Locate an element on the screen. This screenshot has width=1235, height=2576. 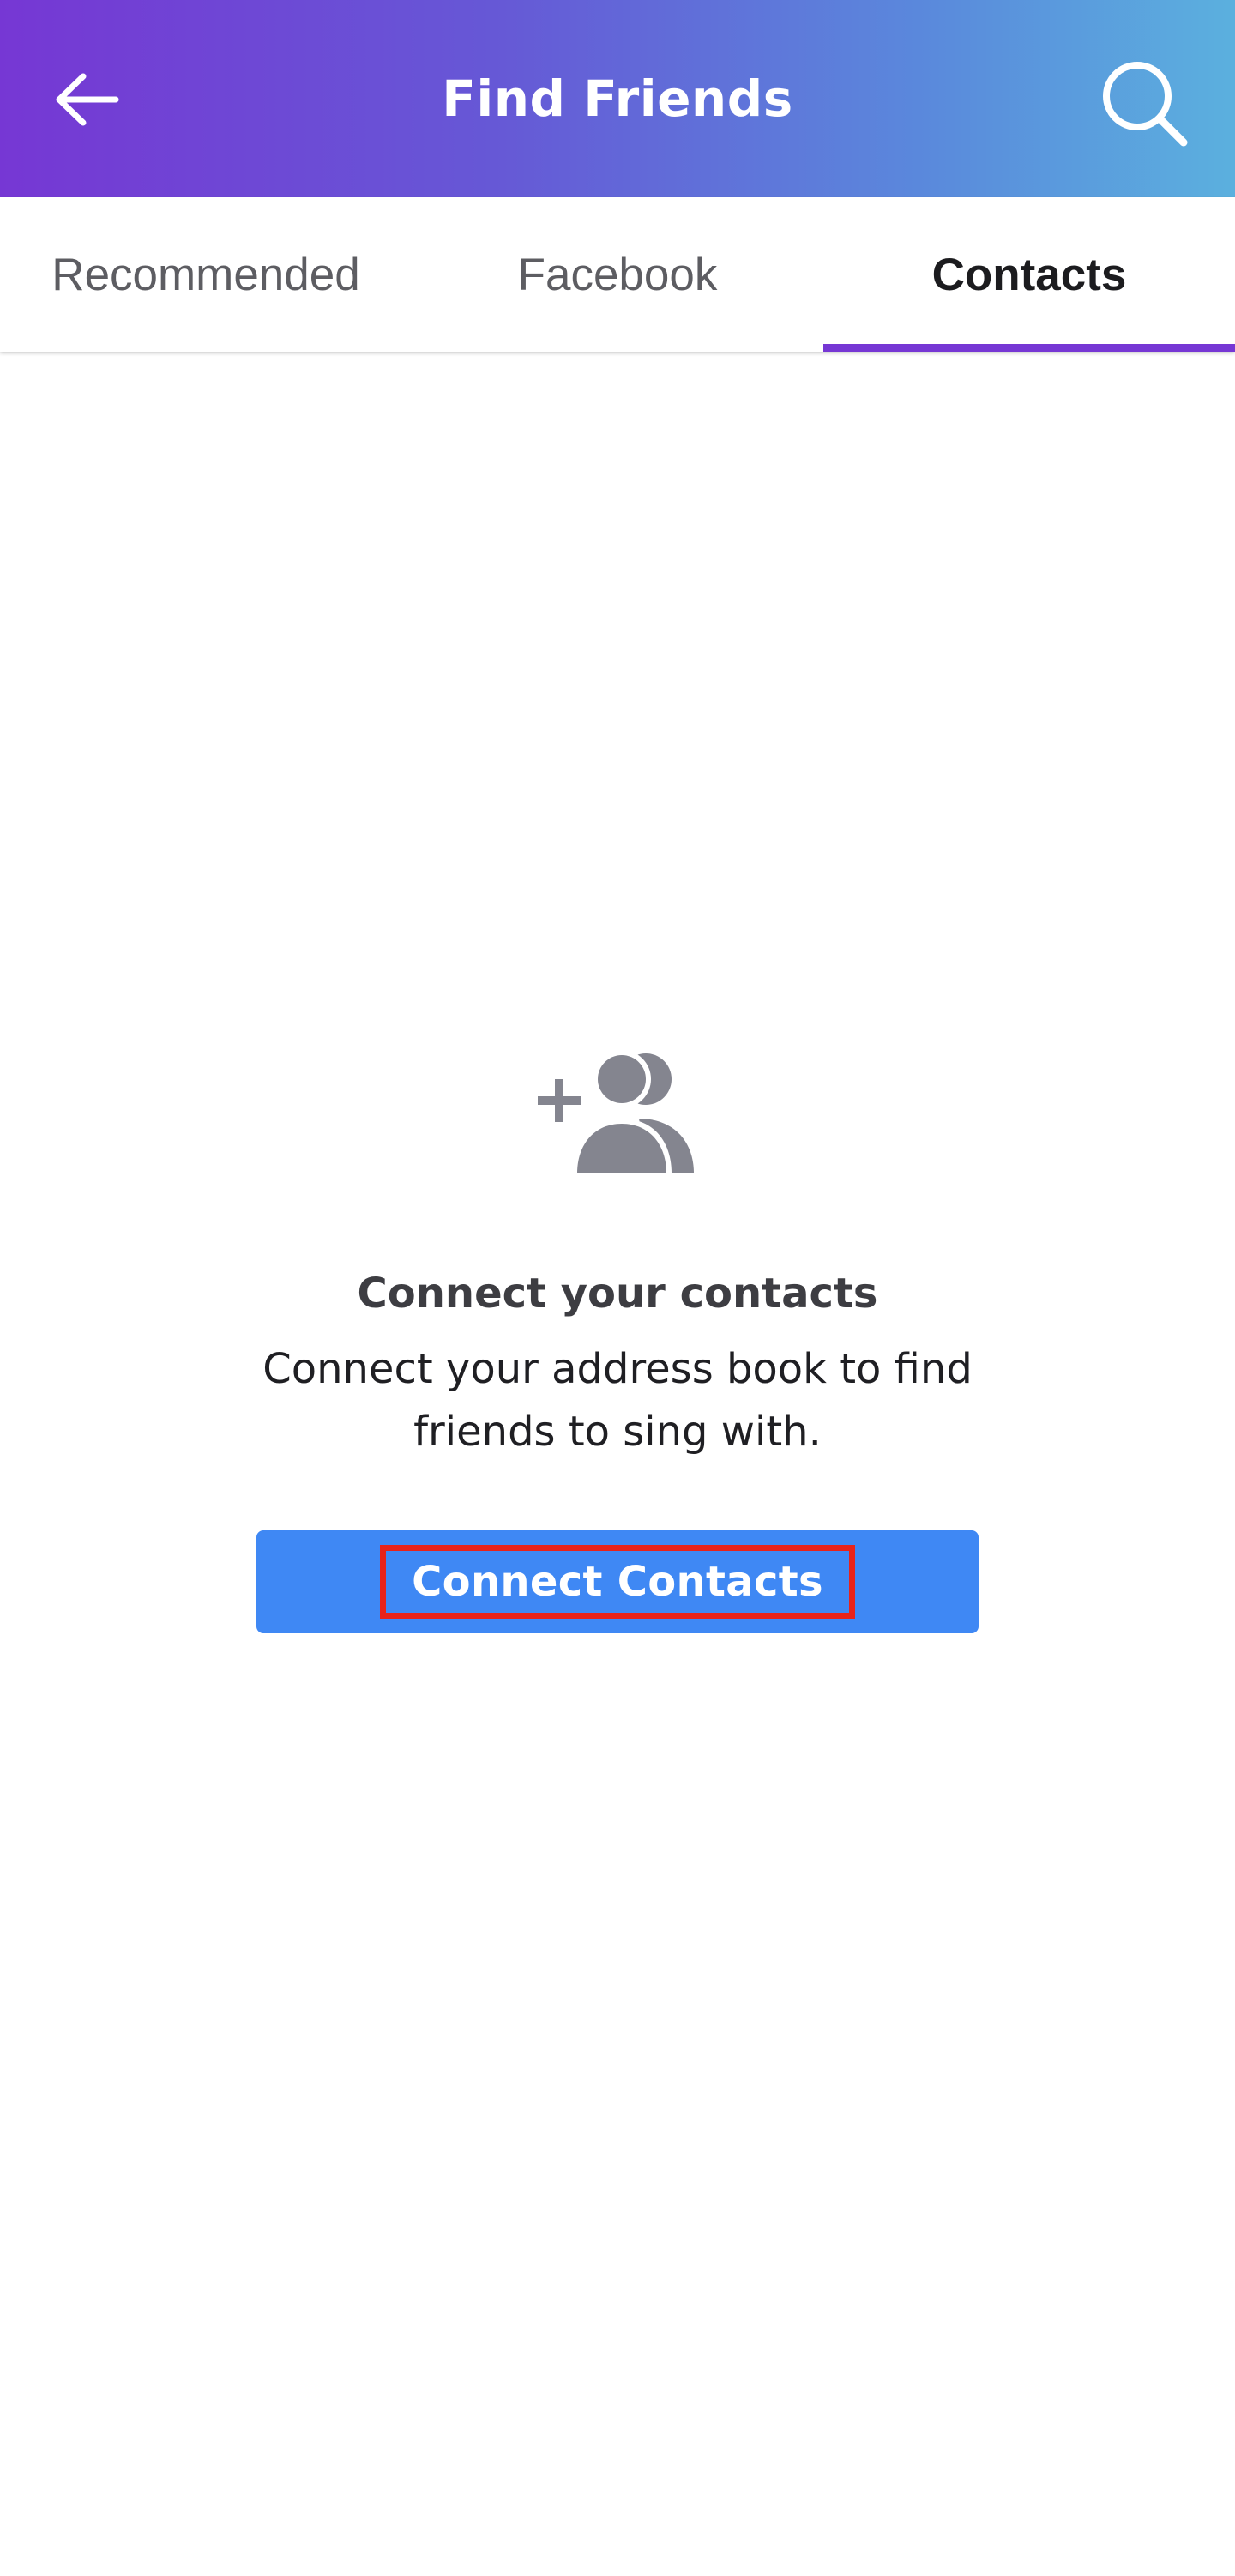
connect-contacts-label: Connect Contacts is located at coordinates (617, 1582).